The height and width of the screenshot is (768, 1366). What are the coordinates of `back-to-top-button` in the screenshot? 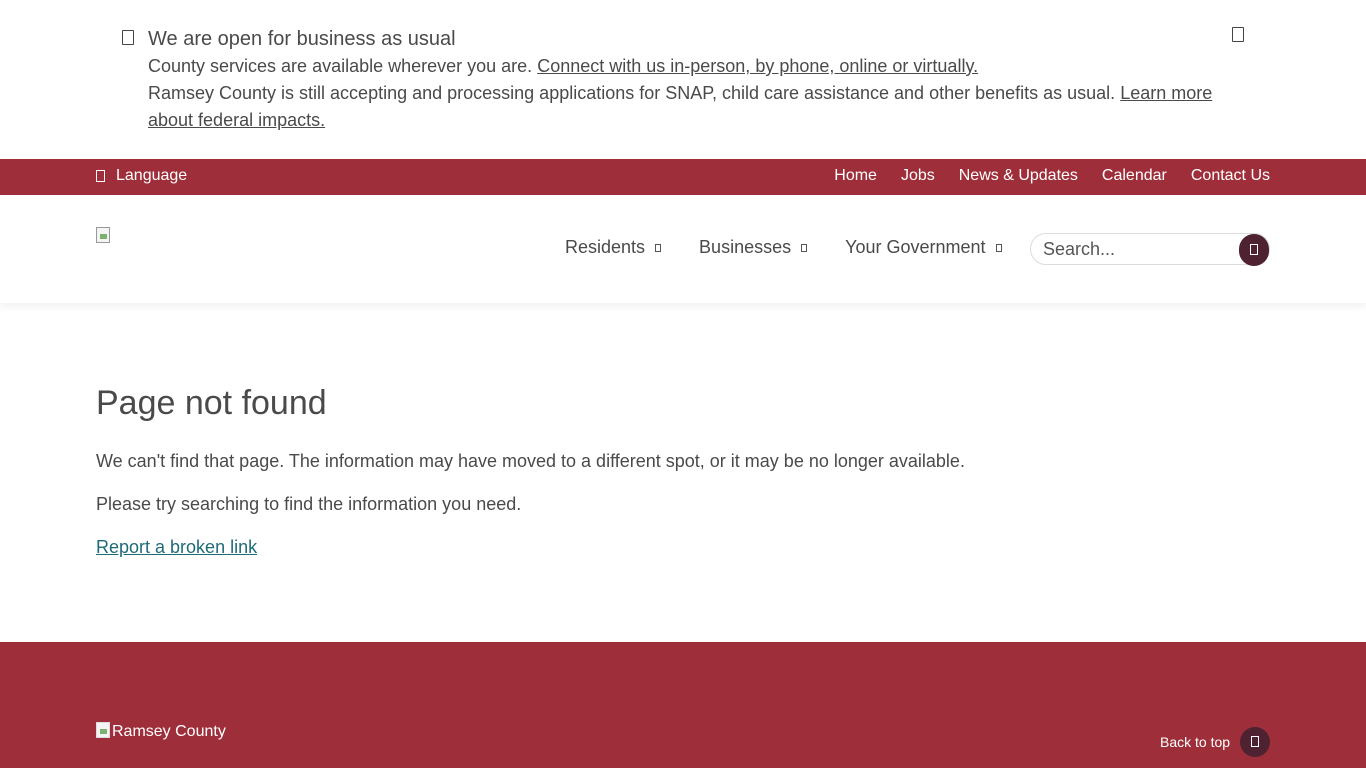 It's located at (1255, 742).